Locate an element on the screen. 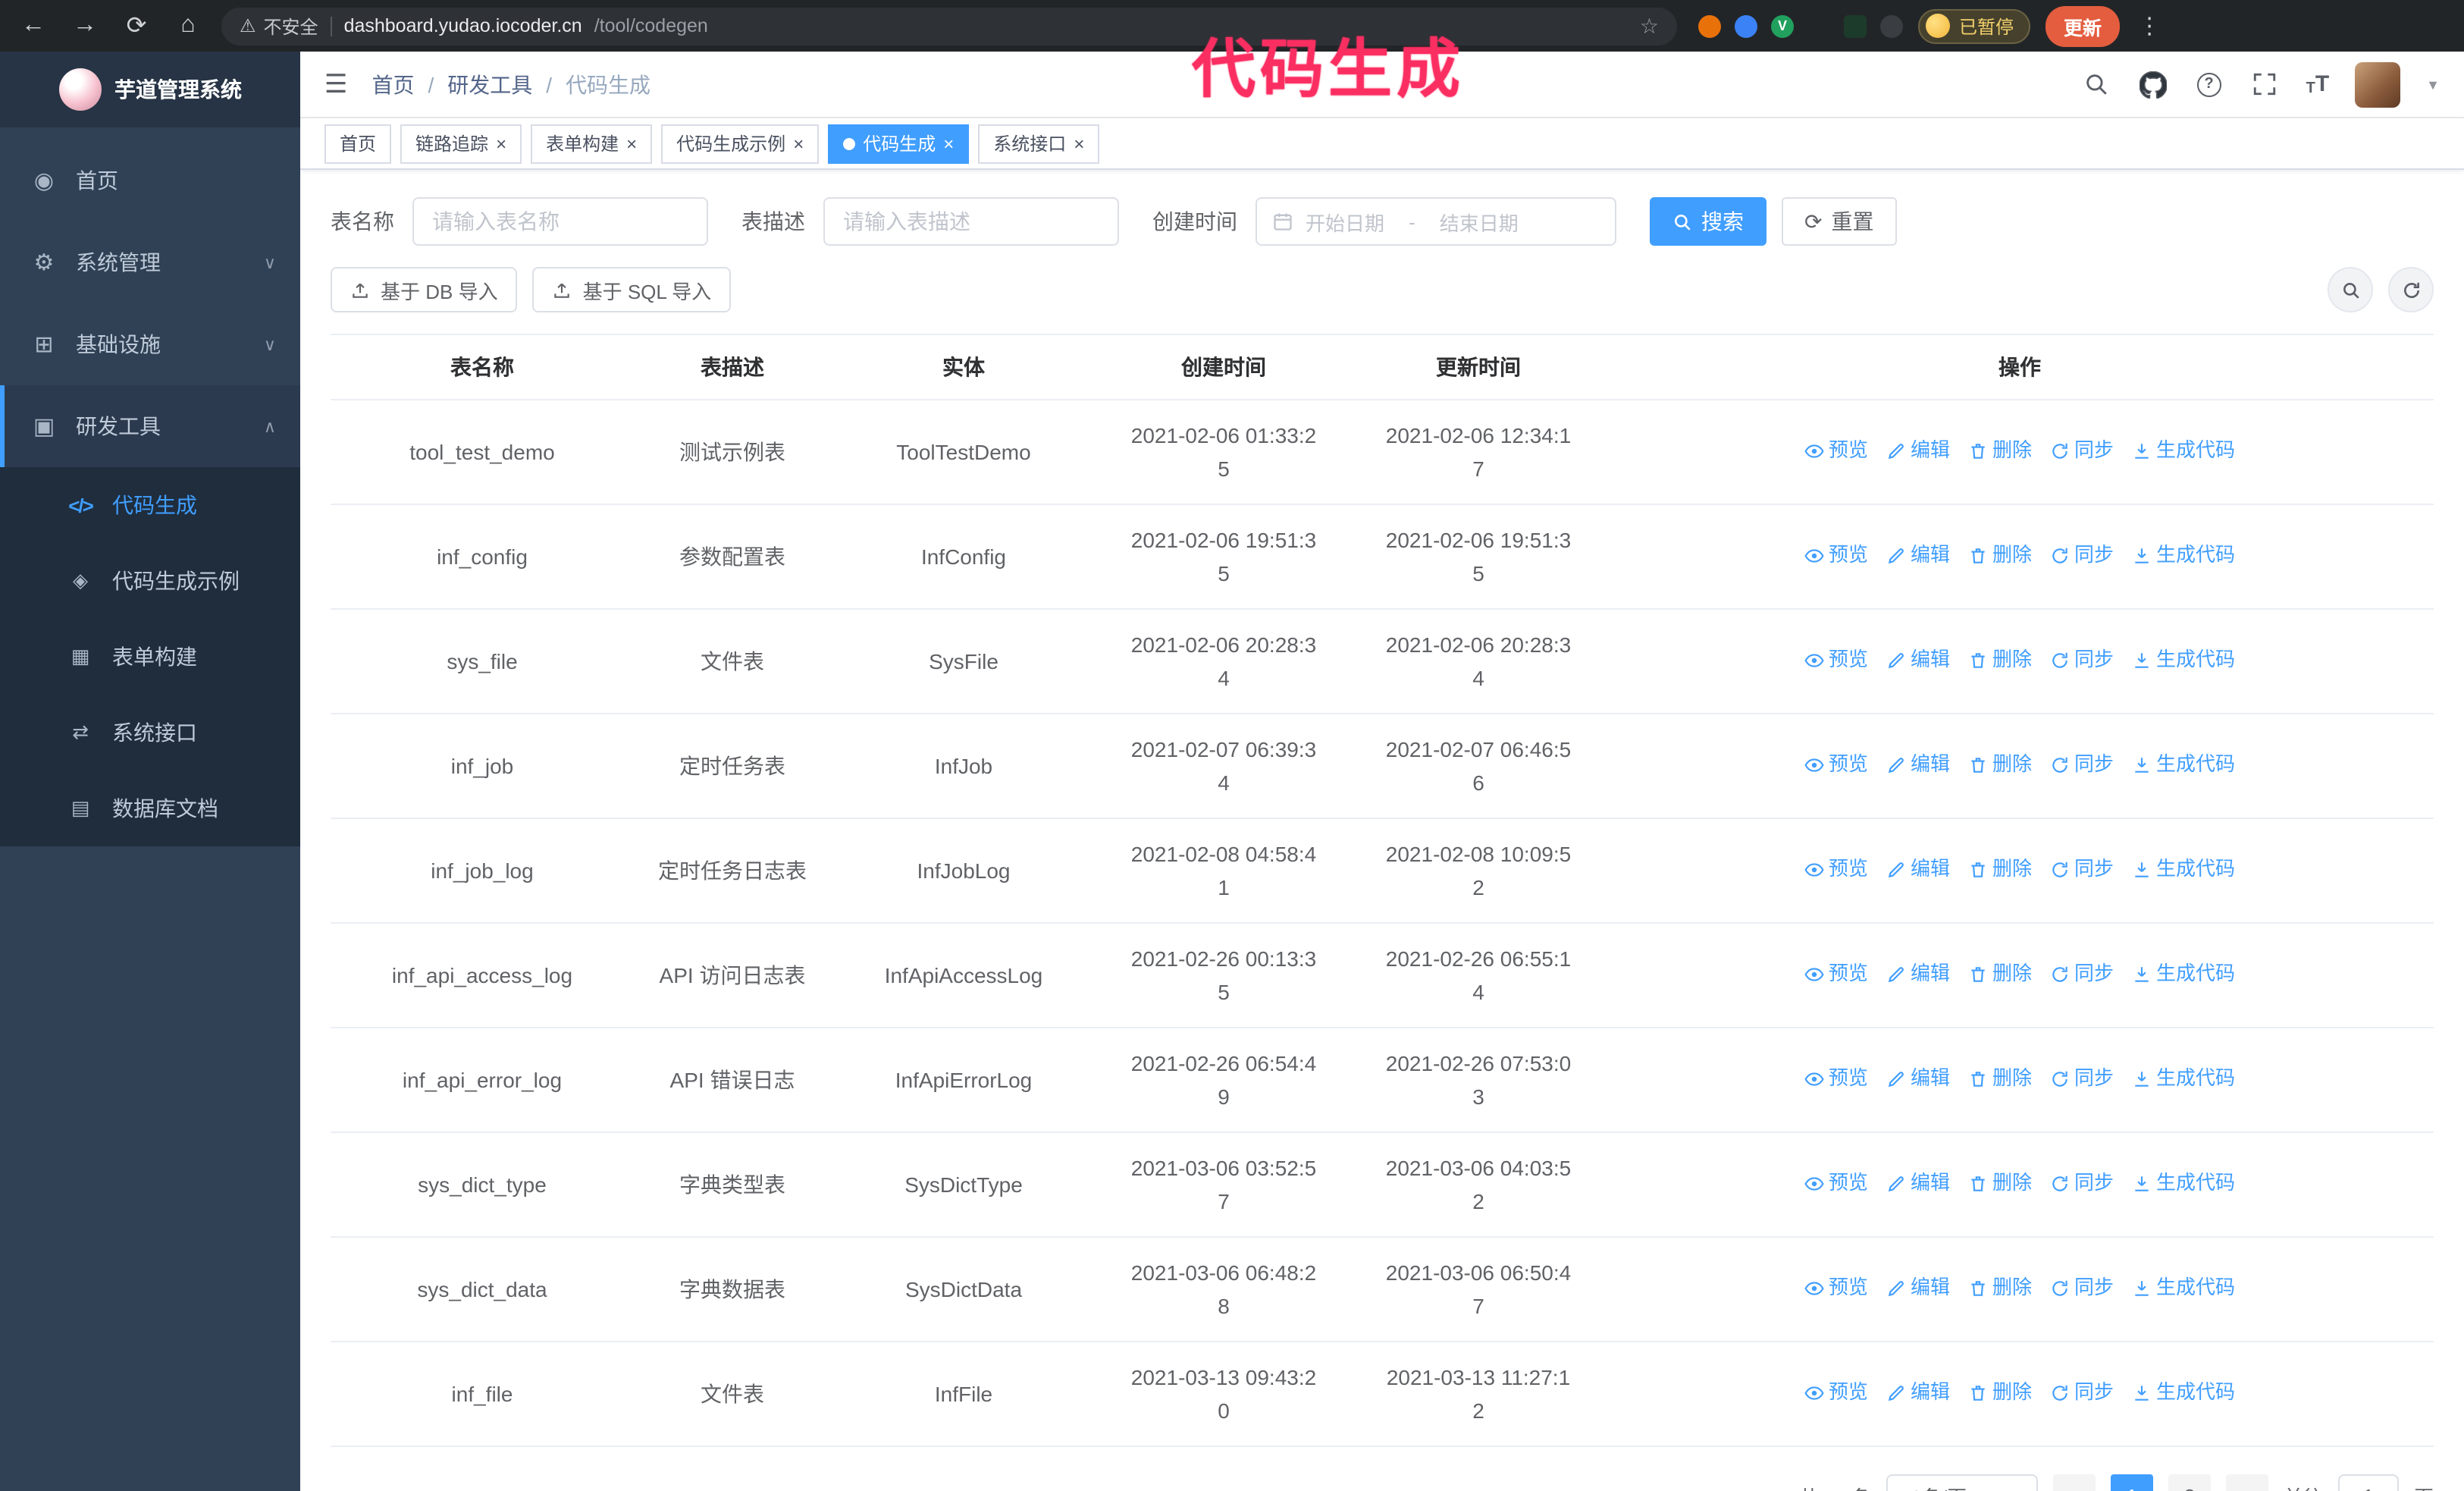  search-button: 搜索 is located at coordinates (1708, 221).